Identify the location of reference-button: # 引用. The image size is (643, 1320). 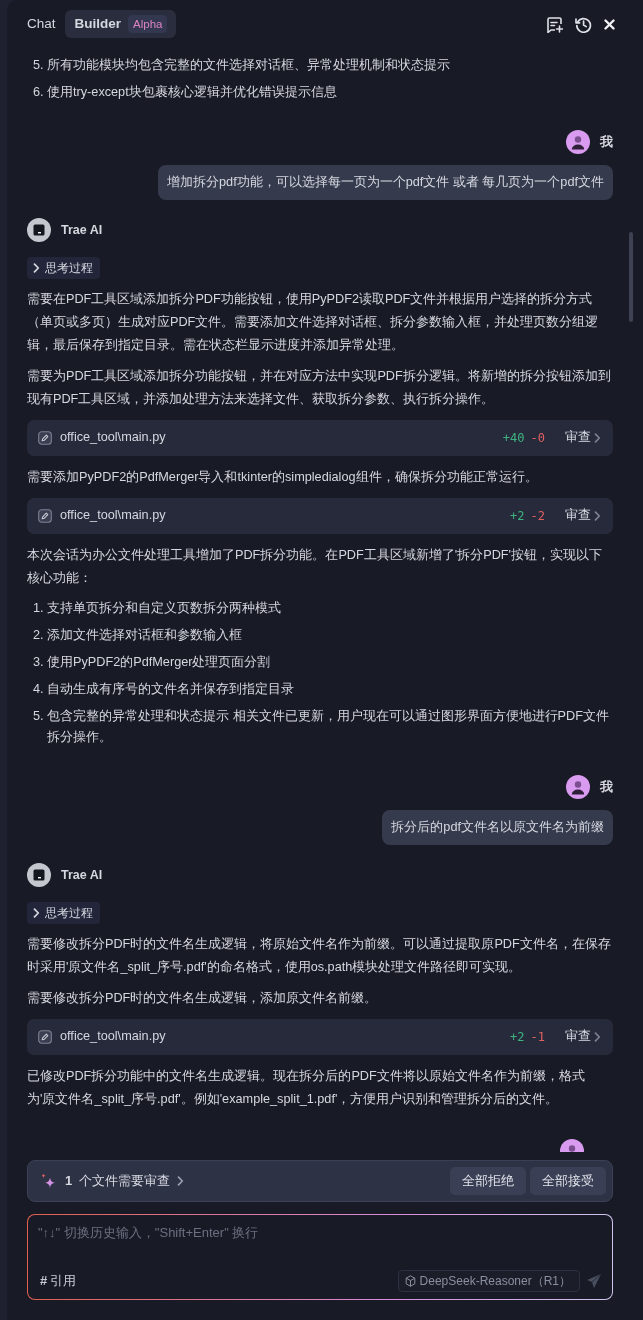
(57, 1281).